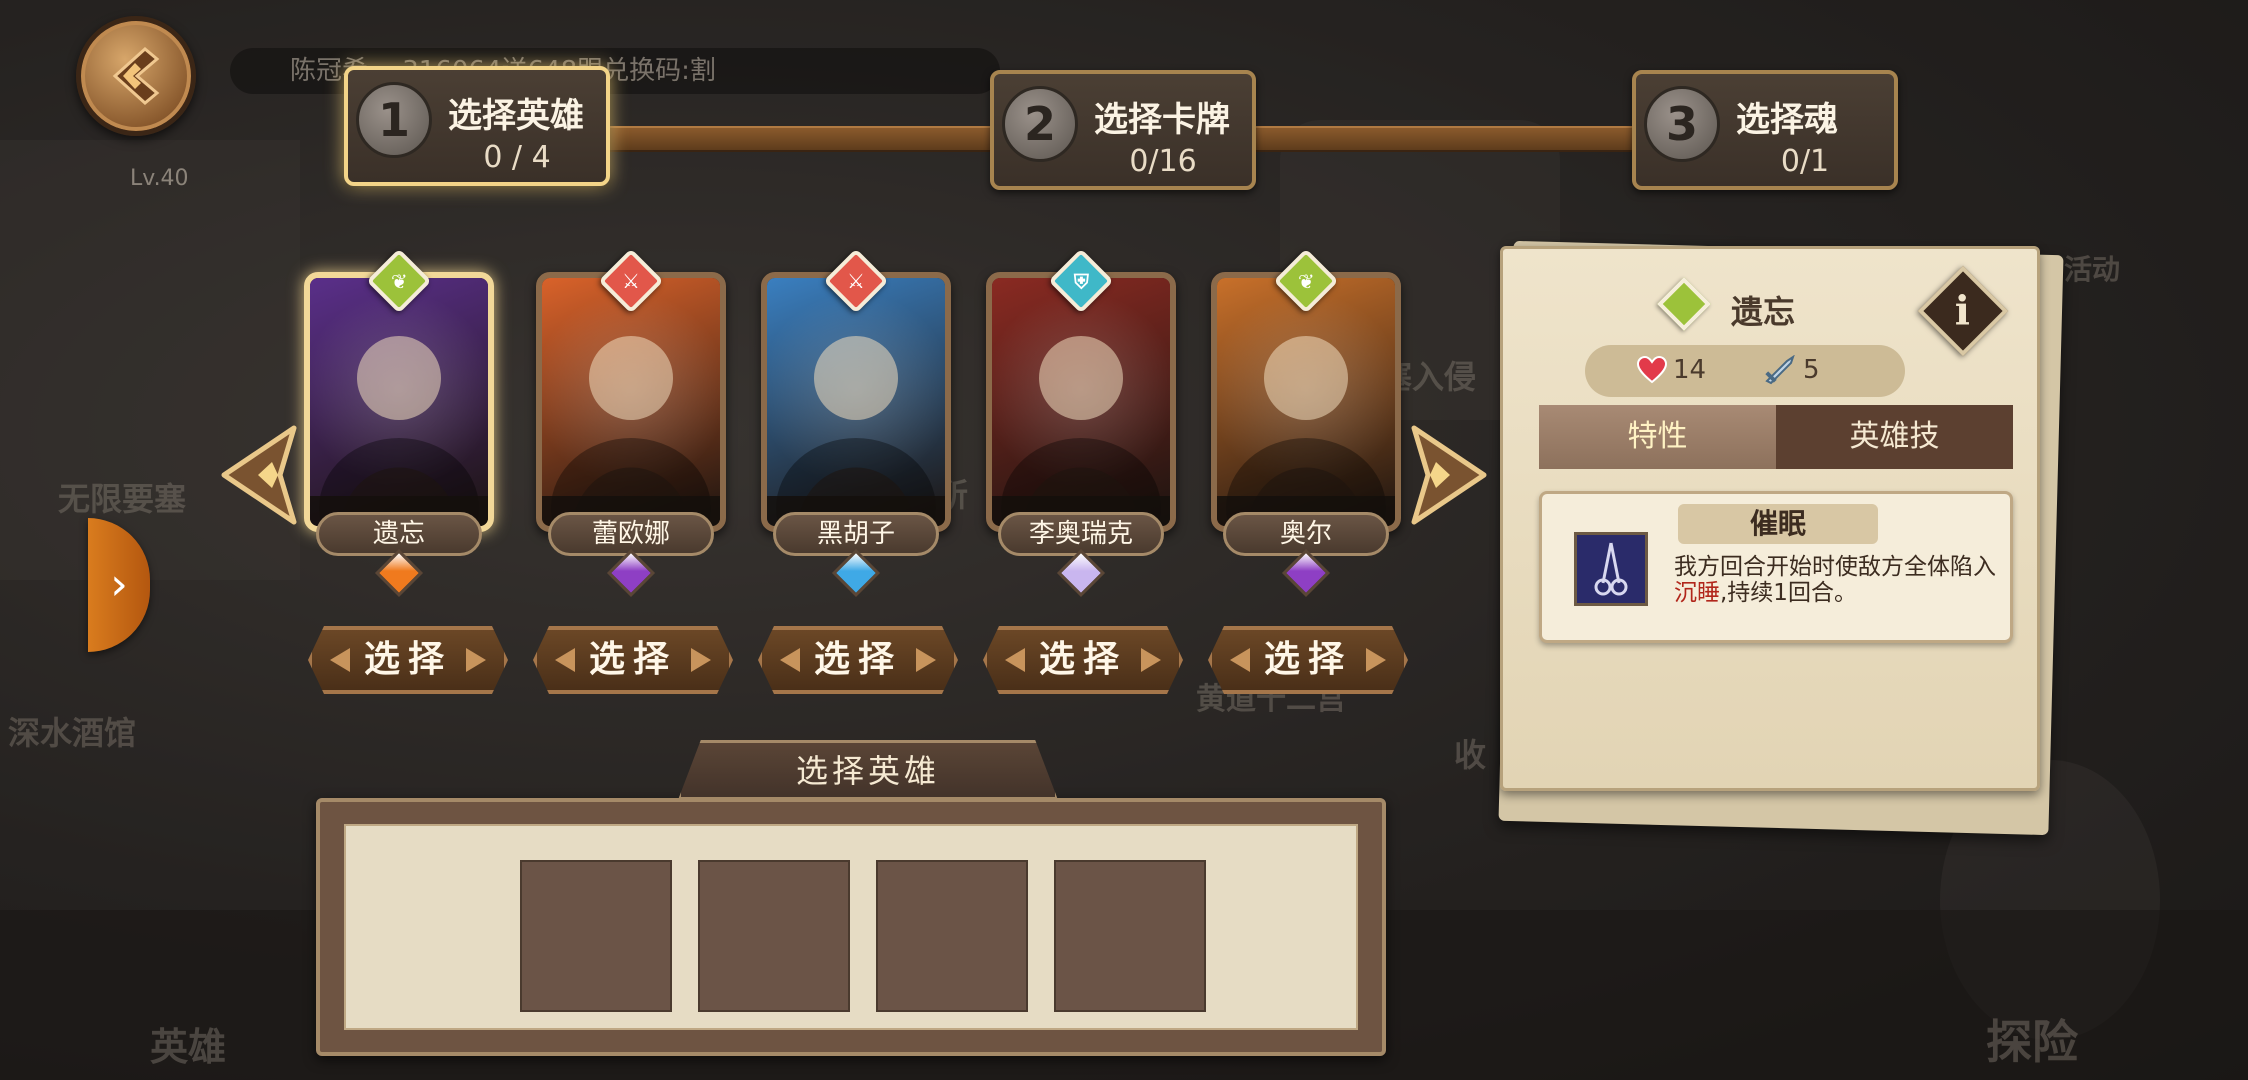 This screenshot has width=2248, height=1080. What do you see at coordinates (858, 660) in the screenshot?
I see `select-hero-button-3: 选择` at bounding box center [858, 660].